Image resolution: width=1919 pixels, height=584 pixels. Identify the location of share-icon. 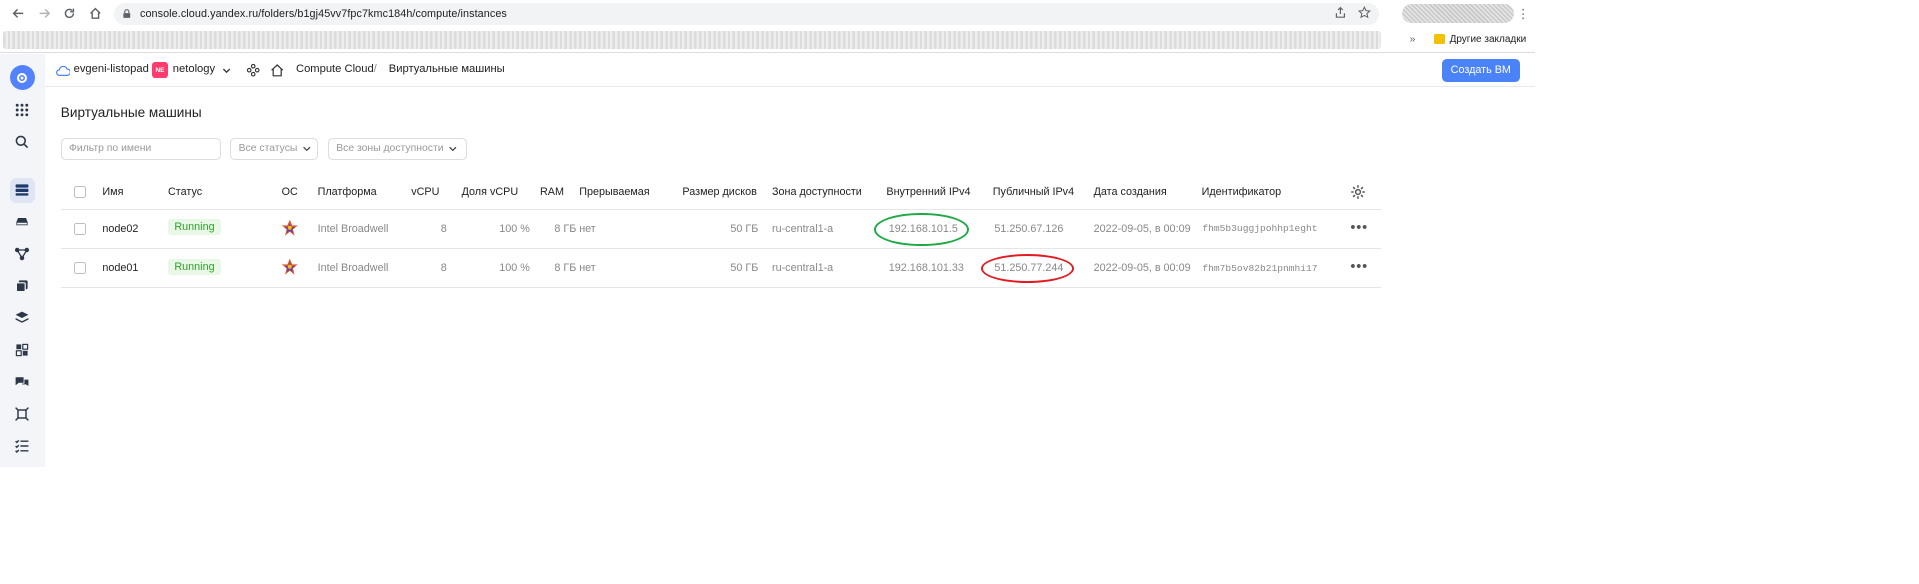
(1340, 14).